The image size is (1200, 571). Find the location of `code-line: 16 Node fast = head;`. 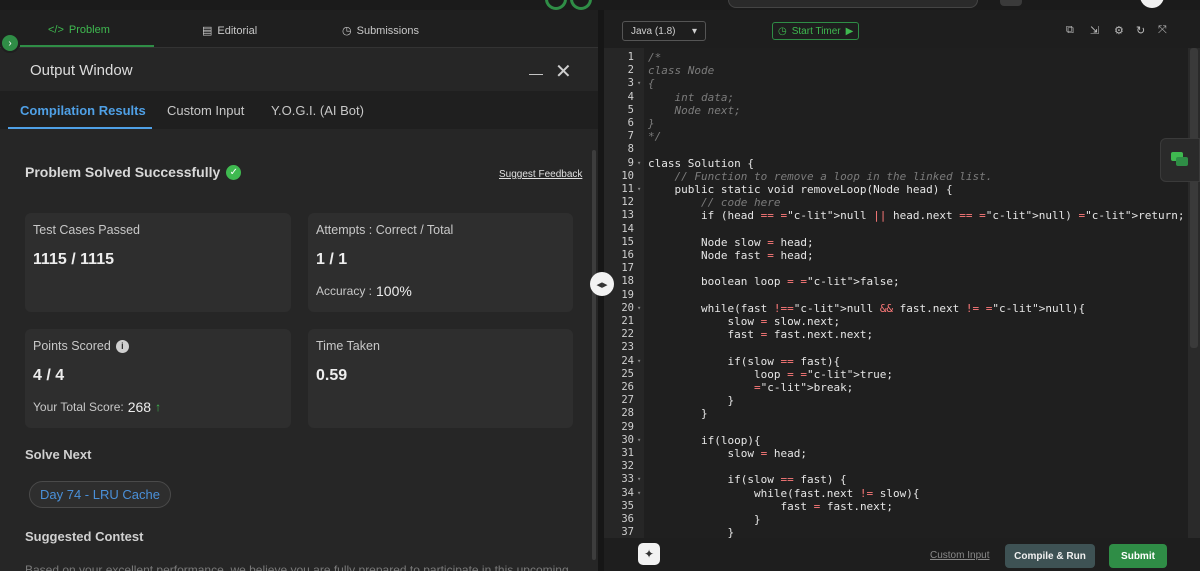

code-line: 16 Node fast = head; is located at coordinates (902, 255).